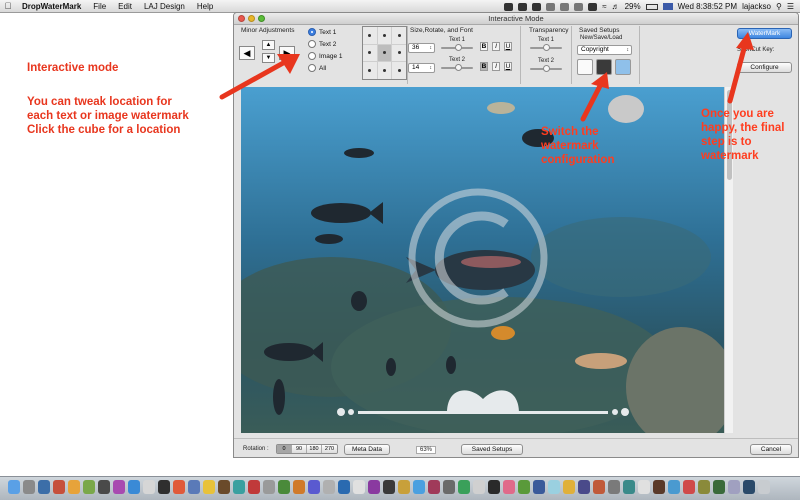  What do you see at coordinates (604, 6) in the screenshot?
I see `wifi-icon: ≈` at bounding box center [604, 6].